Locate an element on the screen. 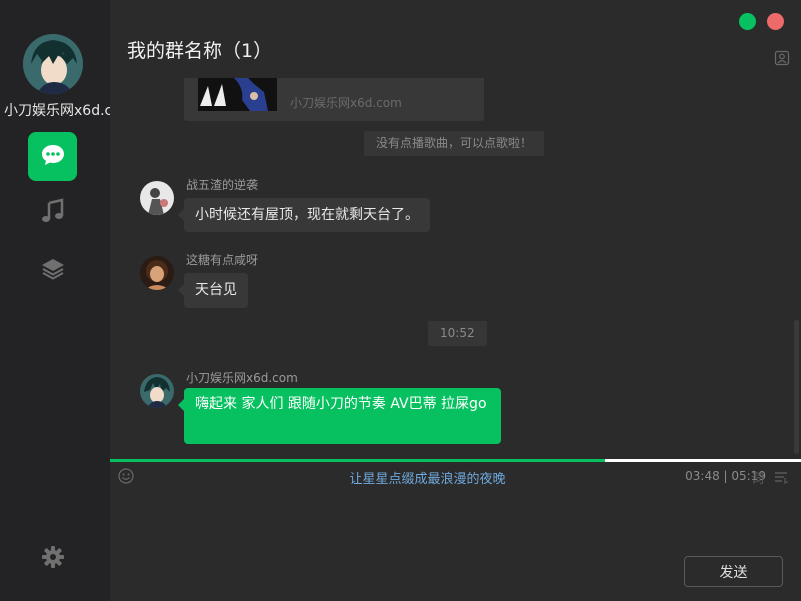 This screenshot has width=801, height=601. user-avatar is located at coordinates (53, 64).